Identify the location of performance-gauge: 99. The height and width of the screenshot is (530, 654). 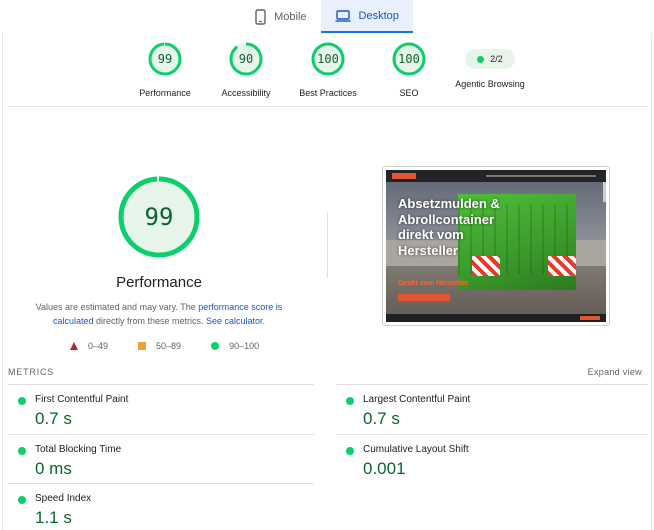
(159, 217).